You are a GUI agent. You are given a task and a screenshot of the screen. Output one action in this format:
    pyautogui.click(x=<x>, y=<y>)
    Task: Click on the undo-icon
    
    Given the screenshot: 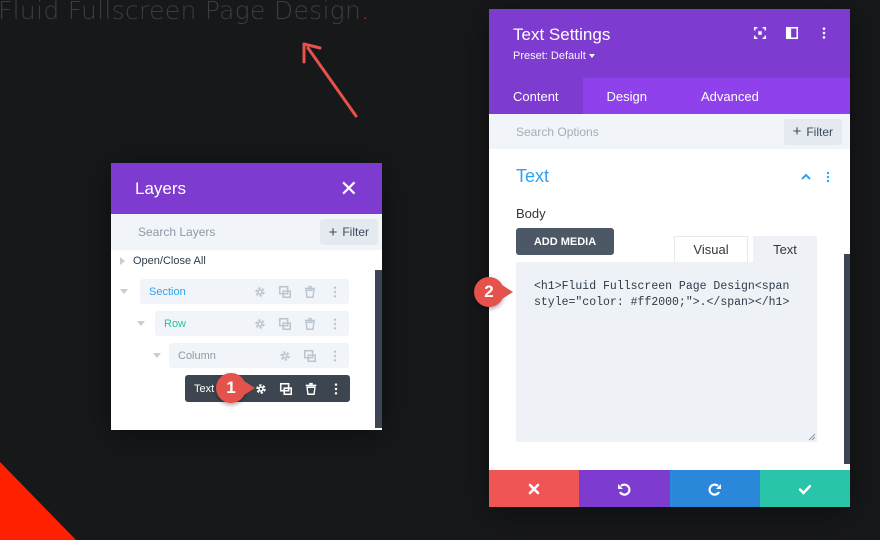 What is the action you would take?
    pyautogui.click(x=624, y=489)
    